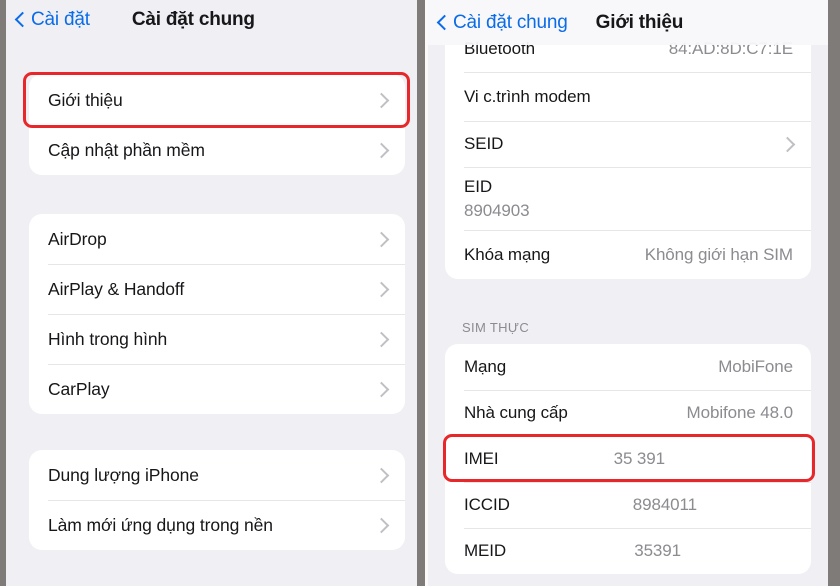 The width and height of the screenshot is (840, 586). Describe the element at coordinates (485, 550) in the screenshot. I see `row-label: MEID` at that location.